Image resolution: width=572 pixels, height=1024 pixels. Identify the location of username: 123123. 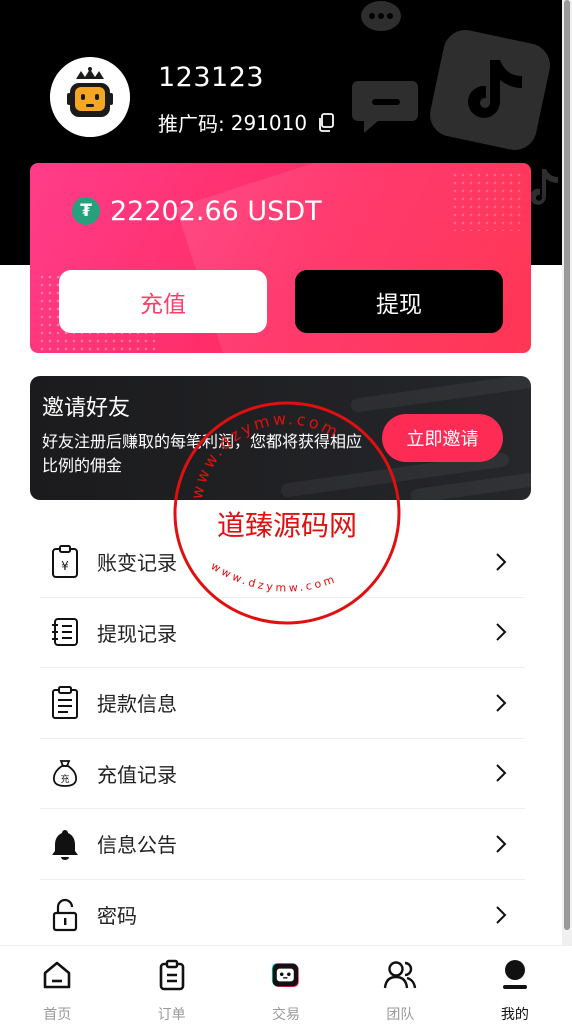
(211, 77).